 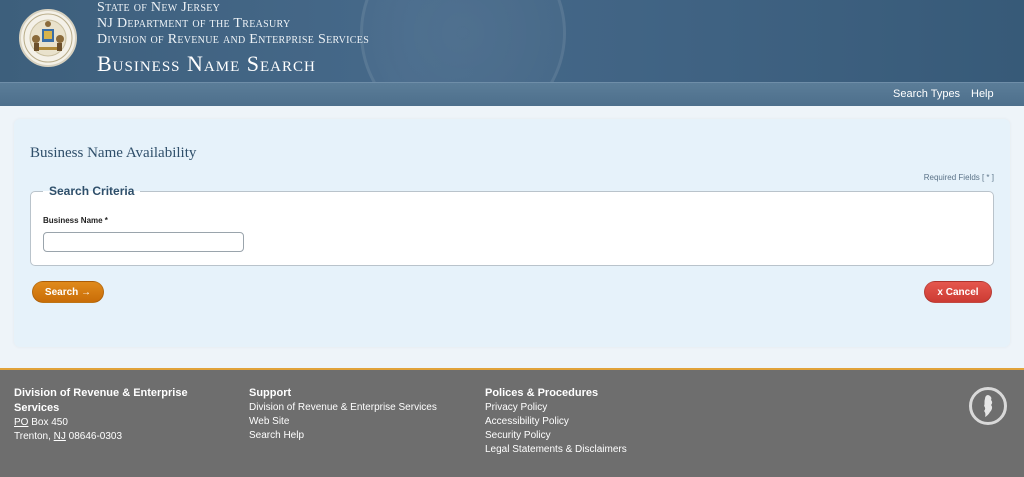 What do you see at coordinates (463, 41) in the screenshot?
I see `background-seal-watermark` at bounding box center [463, 41].